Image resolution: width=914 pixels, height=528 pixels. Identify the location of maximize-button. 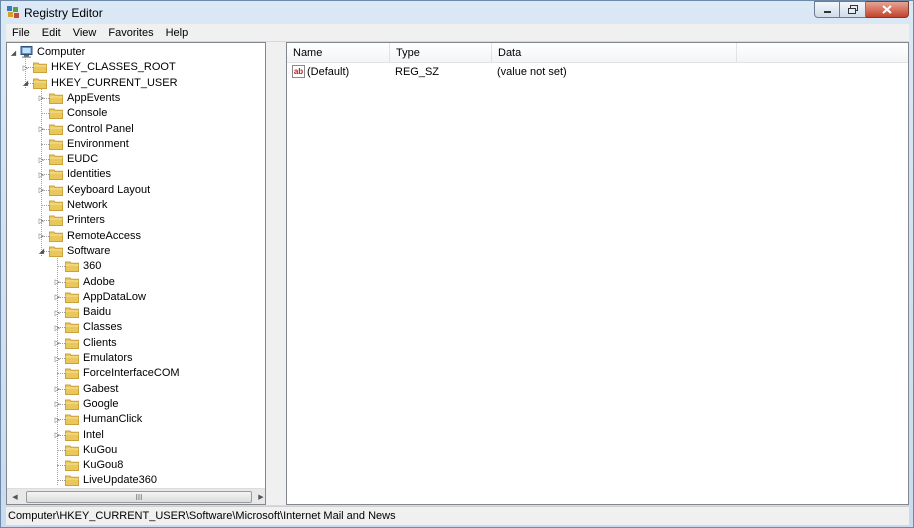
(853, 9).